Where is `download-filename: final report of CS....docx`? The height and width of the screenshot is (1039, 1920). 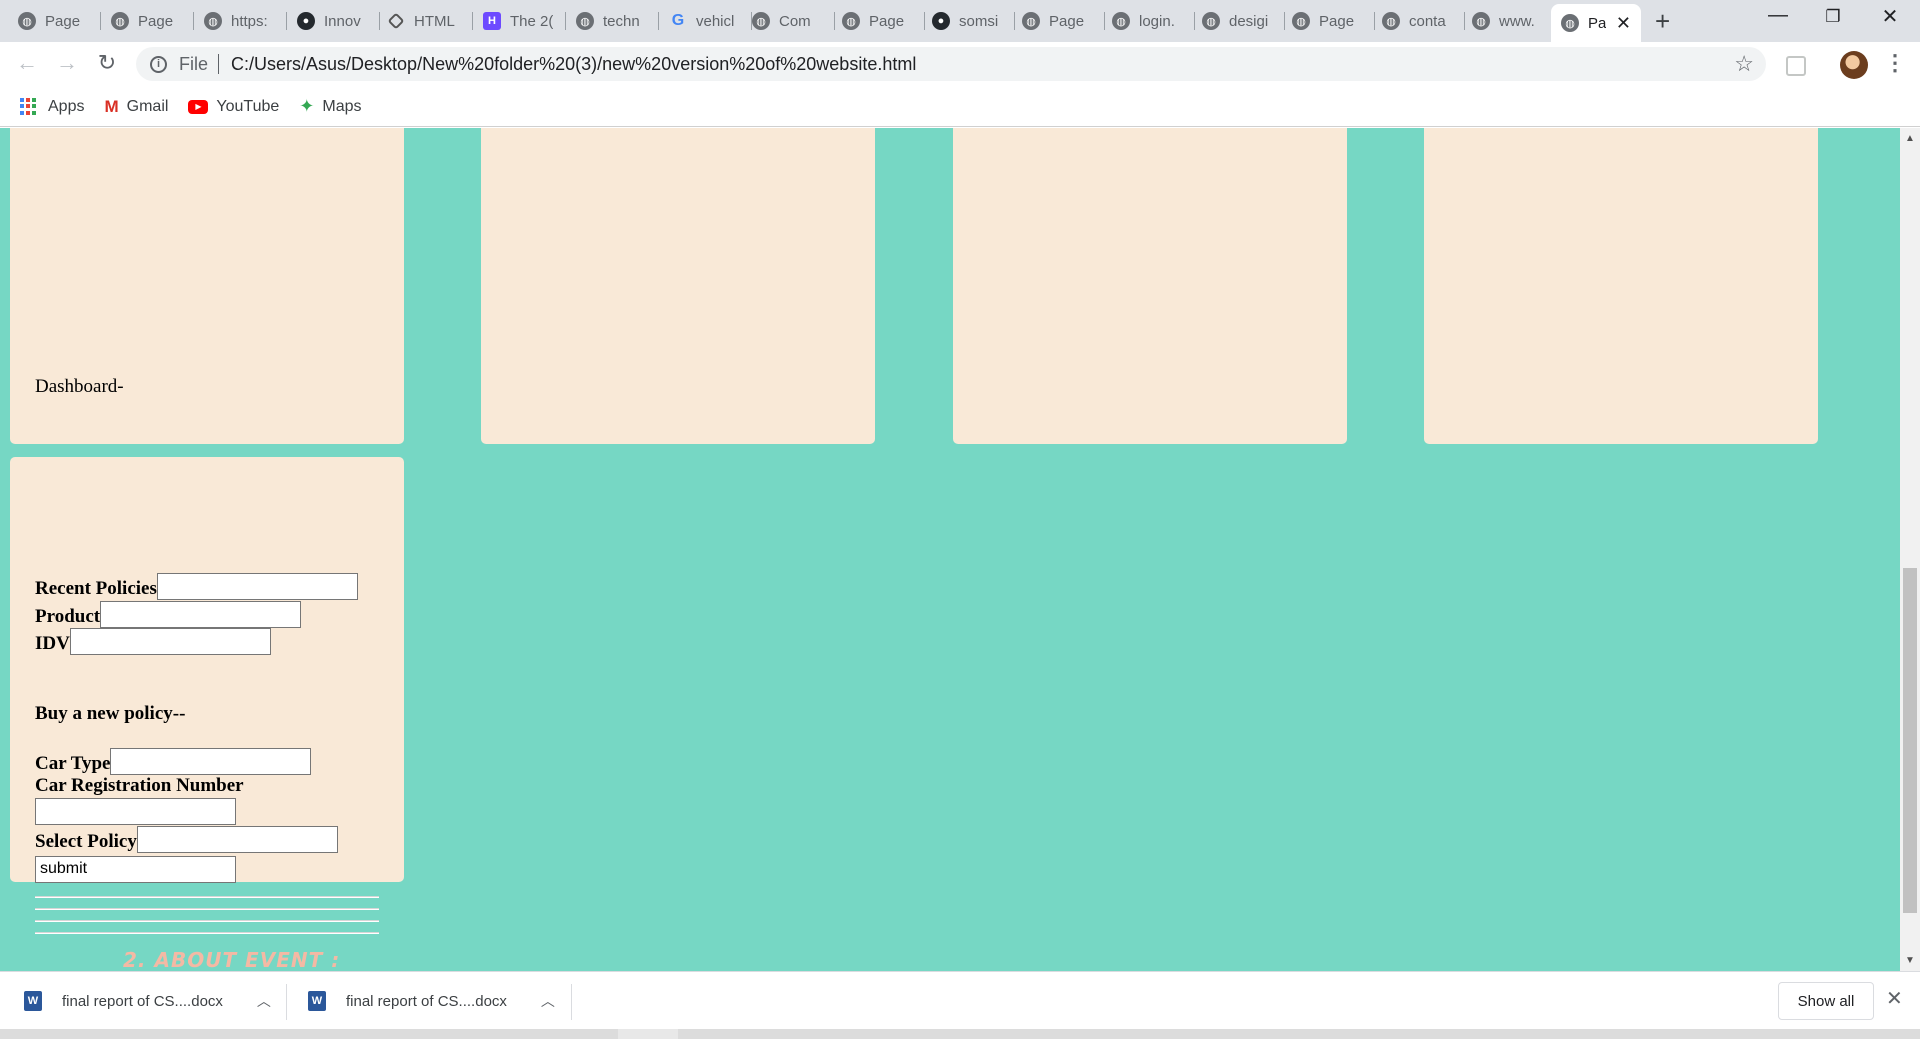
download-filename: final report of CS....docx is located at coordinates (426, 1001).